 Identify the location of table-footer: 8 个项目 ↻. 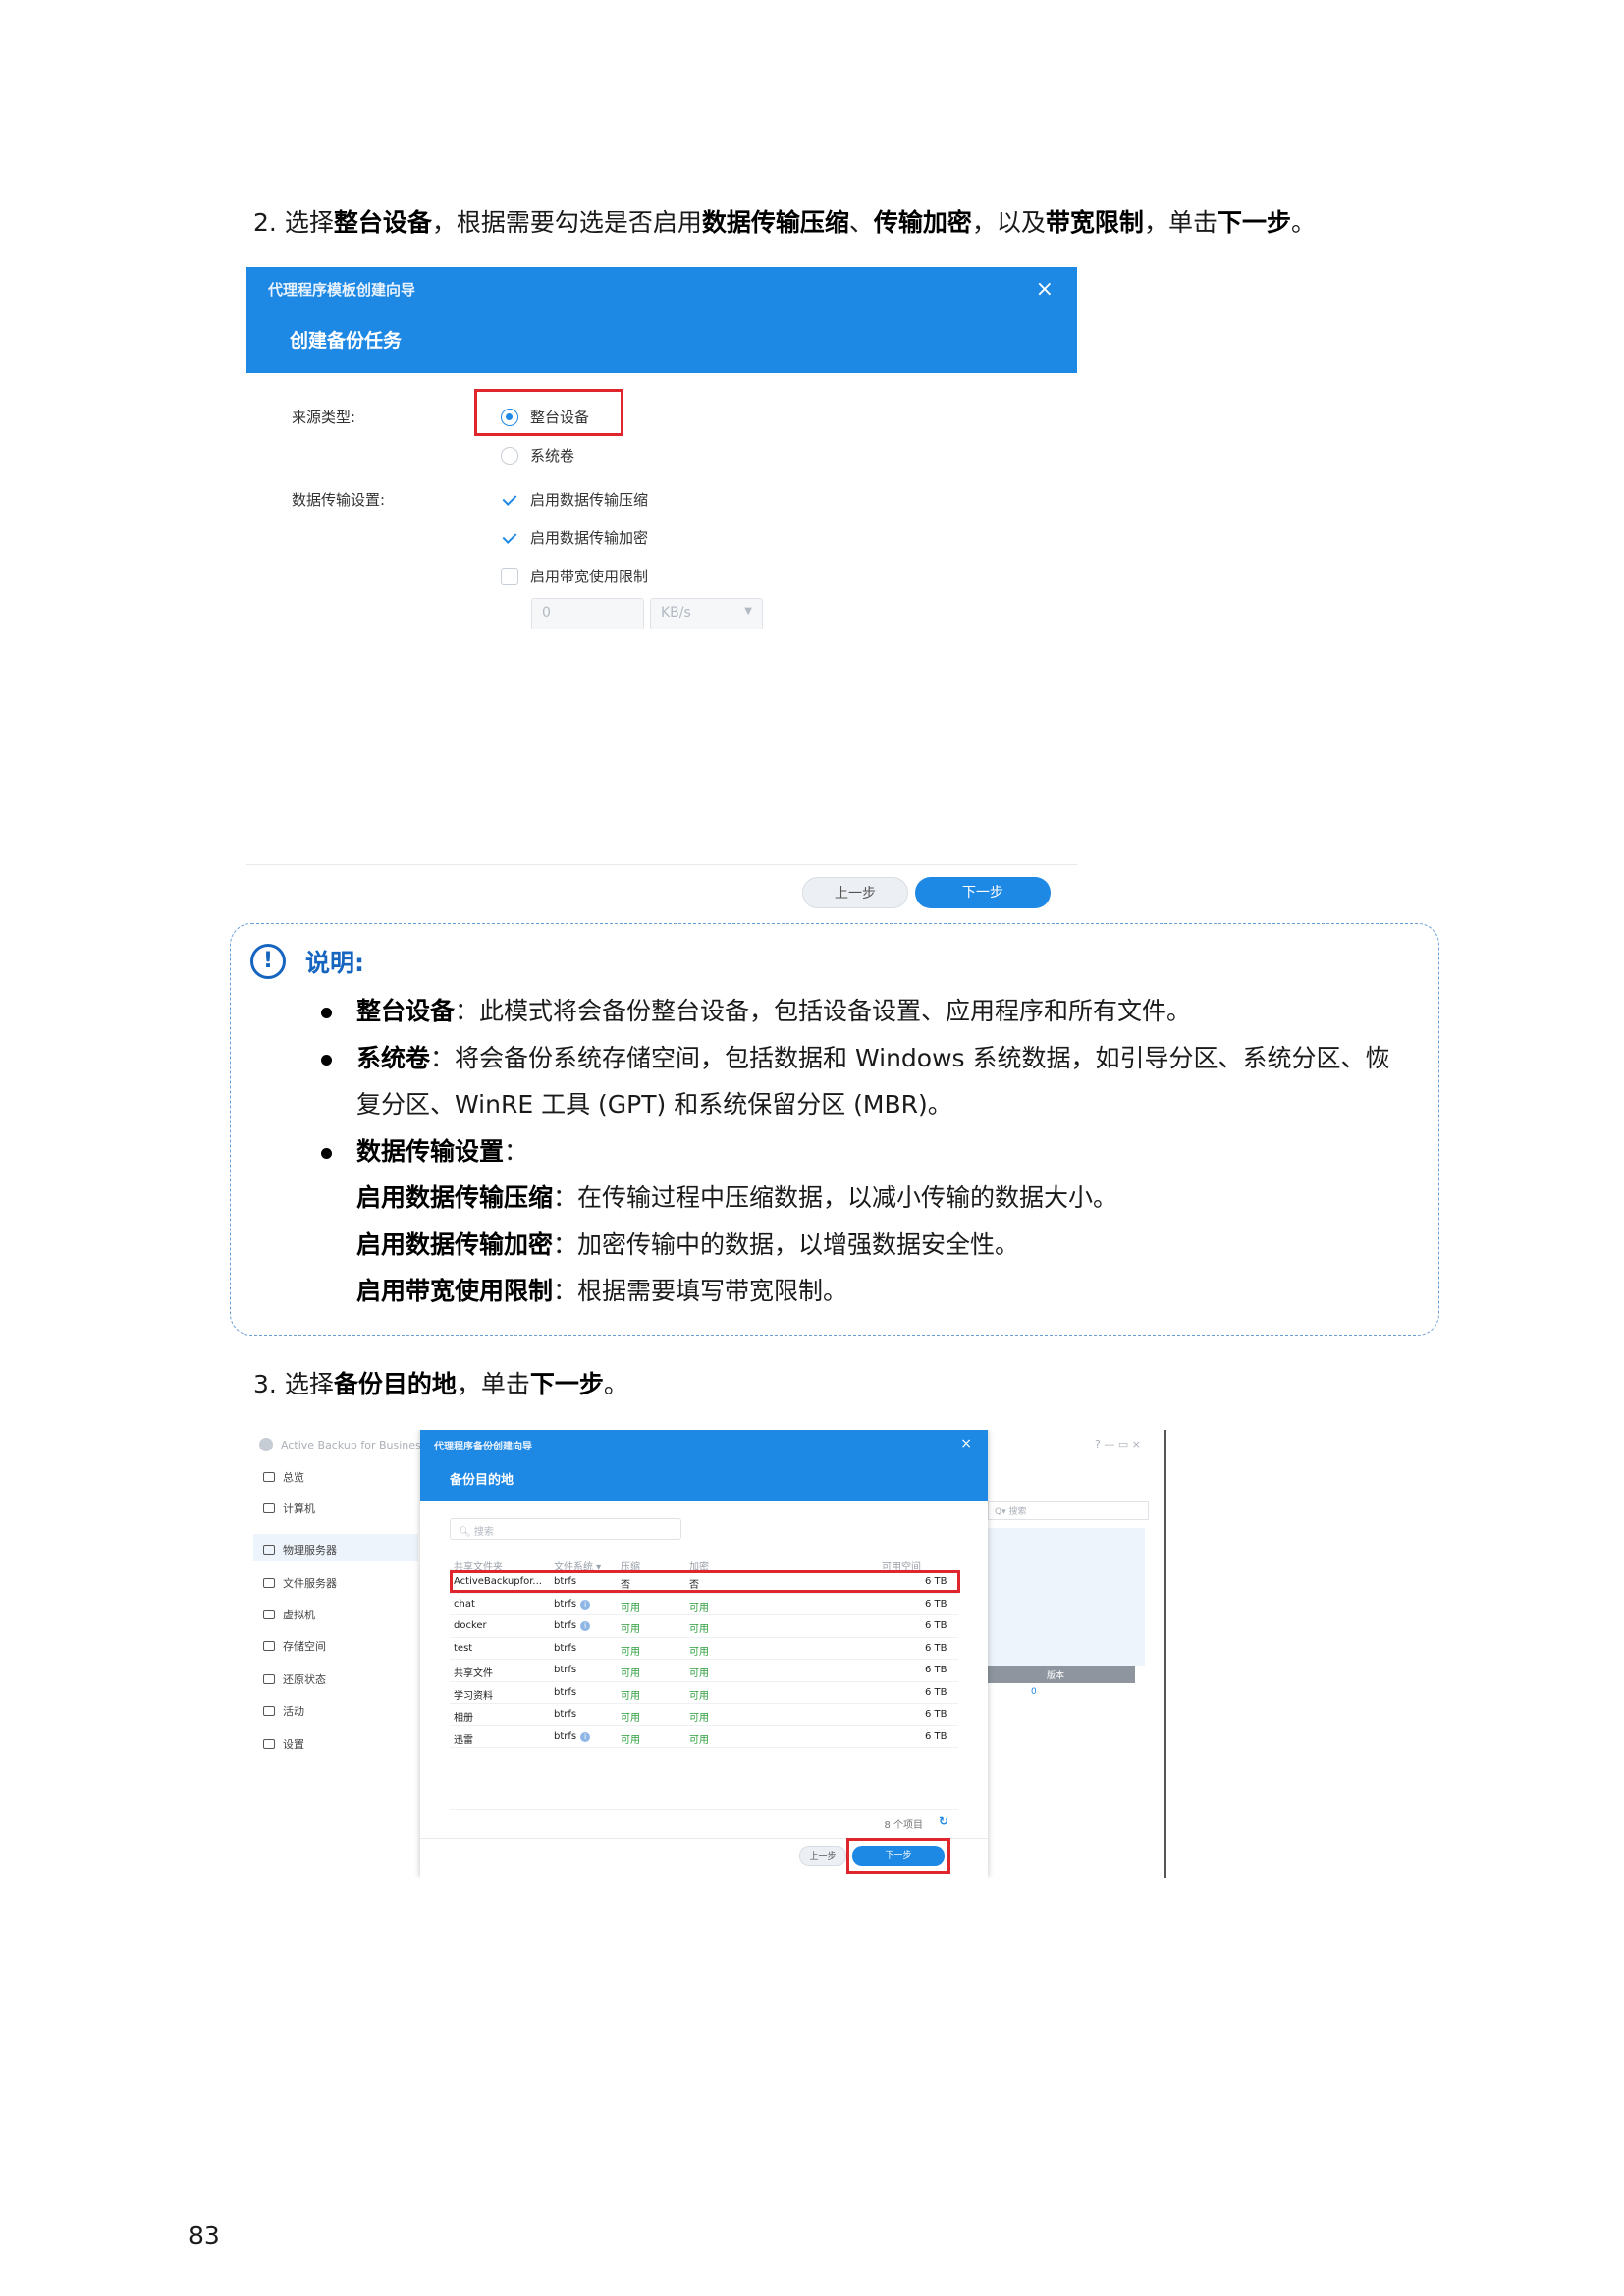
(704, 1820).